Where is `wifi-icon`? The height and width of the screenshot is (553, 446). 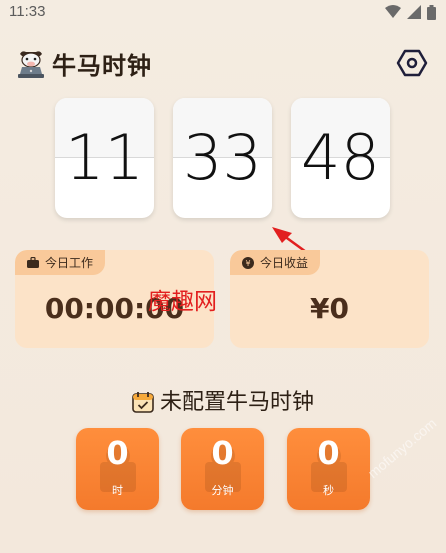
wifi-icon is located at coordinates (393, 11).